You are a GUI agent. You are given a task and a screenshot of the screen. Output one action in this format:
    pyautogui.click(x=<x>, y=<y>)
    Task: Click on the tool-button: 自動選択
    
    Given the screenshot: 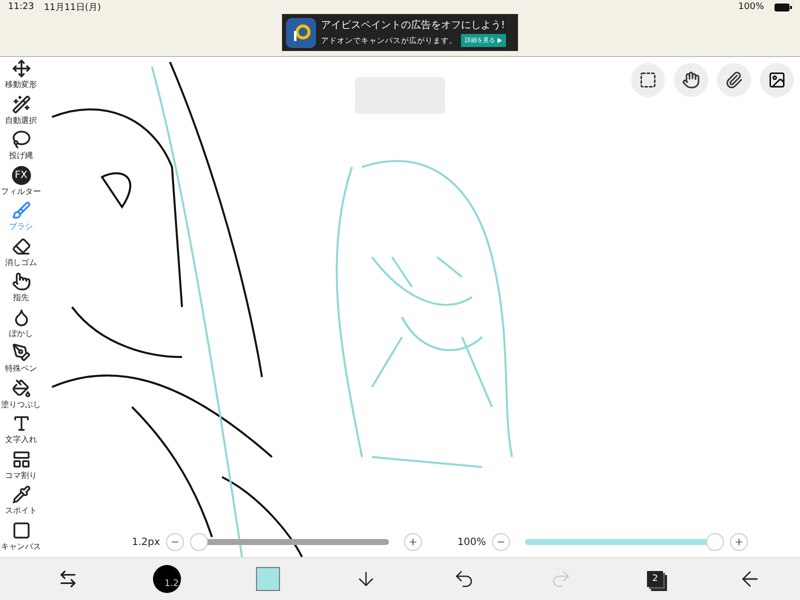 What is the action you would take?
    pyautogui.click(x=21, y=110)
    